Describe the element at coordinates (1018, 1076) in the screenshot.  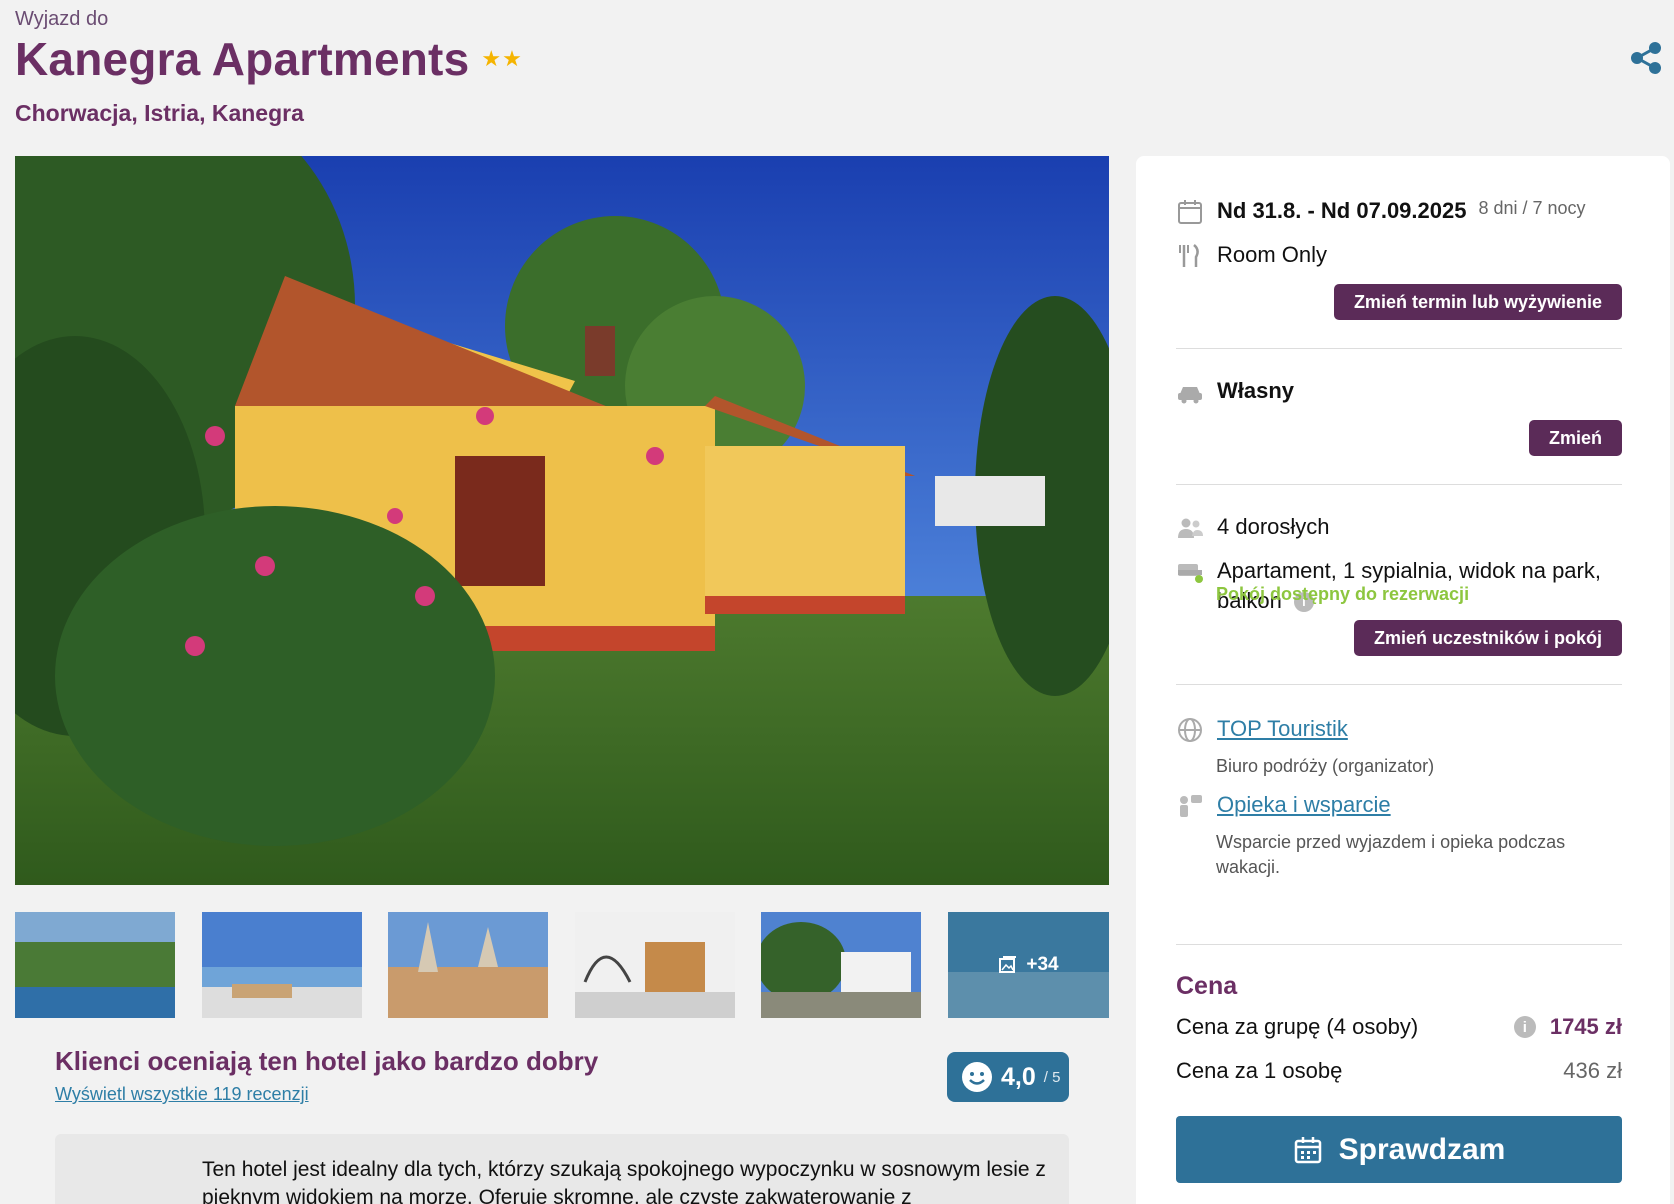
I see `score-value: 4,0` at that location.